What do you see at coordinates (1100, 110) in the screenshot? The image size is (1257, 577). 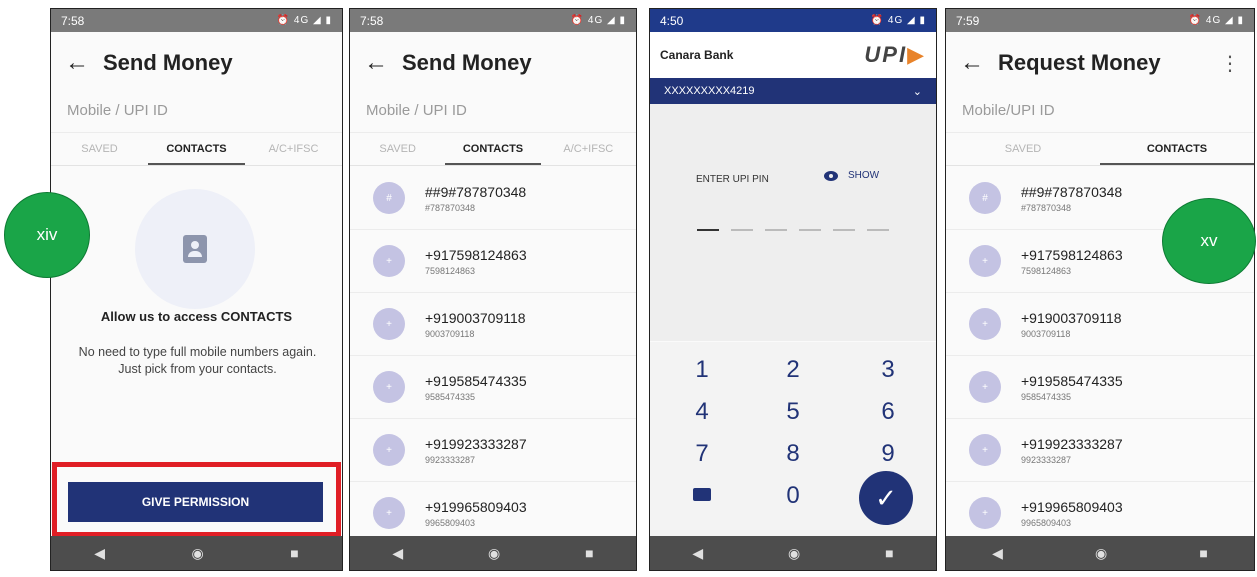 I see `search-input: Mobile/UPI ID` at bounding box center [1100, 110].